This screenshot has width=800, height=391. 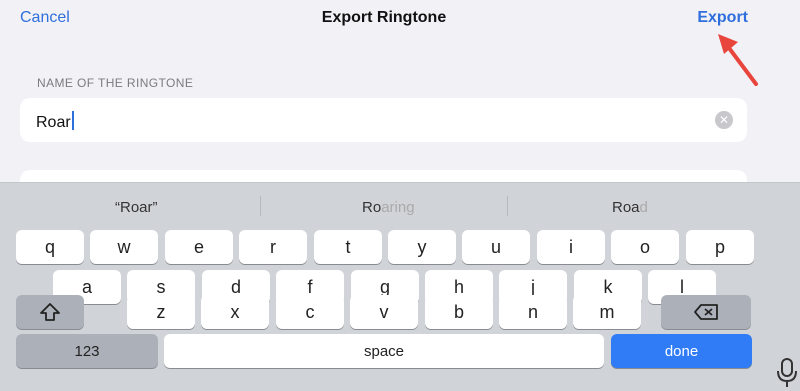 What do you see at coordinates (496, 247) in the screenshot?
I see `key-u: u` at bounding box center [496, 247].